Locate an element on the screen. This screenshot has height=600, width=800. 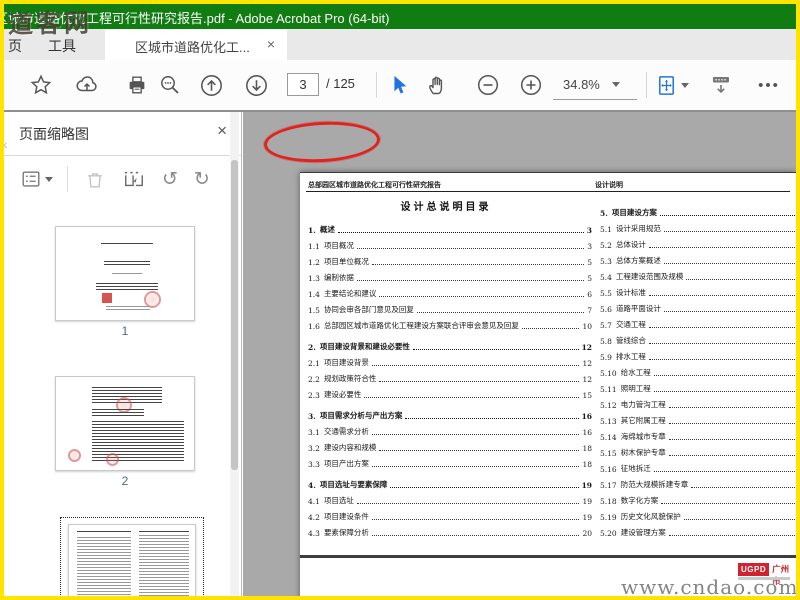
tab-tools: 工具 is located at coordinates (62, 44).